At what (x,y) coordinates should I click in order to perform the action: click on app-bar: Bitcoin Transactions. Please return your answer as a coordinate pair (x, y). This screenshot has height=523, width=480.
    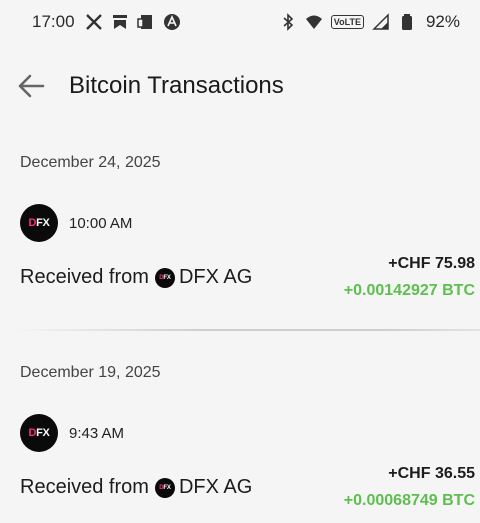
    Looking at the image, I should click on (240, 86).